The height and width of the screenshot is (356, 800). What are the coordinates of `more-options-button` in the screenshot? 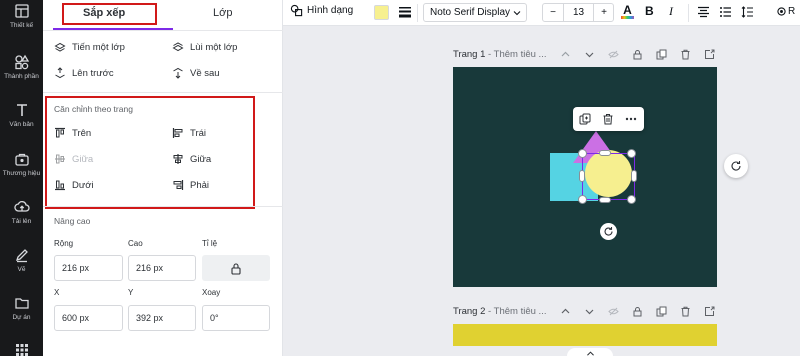 It's located at (630, 119).